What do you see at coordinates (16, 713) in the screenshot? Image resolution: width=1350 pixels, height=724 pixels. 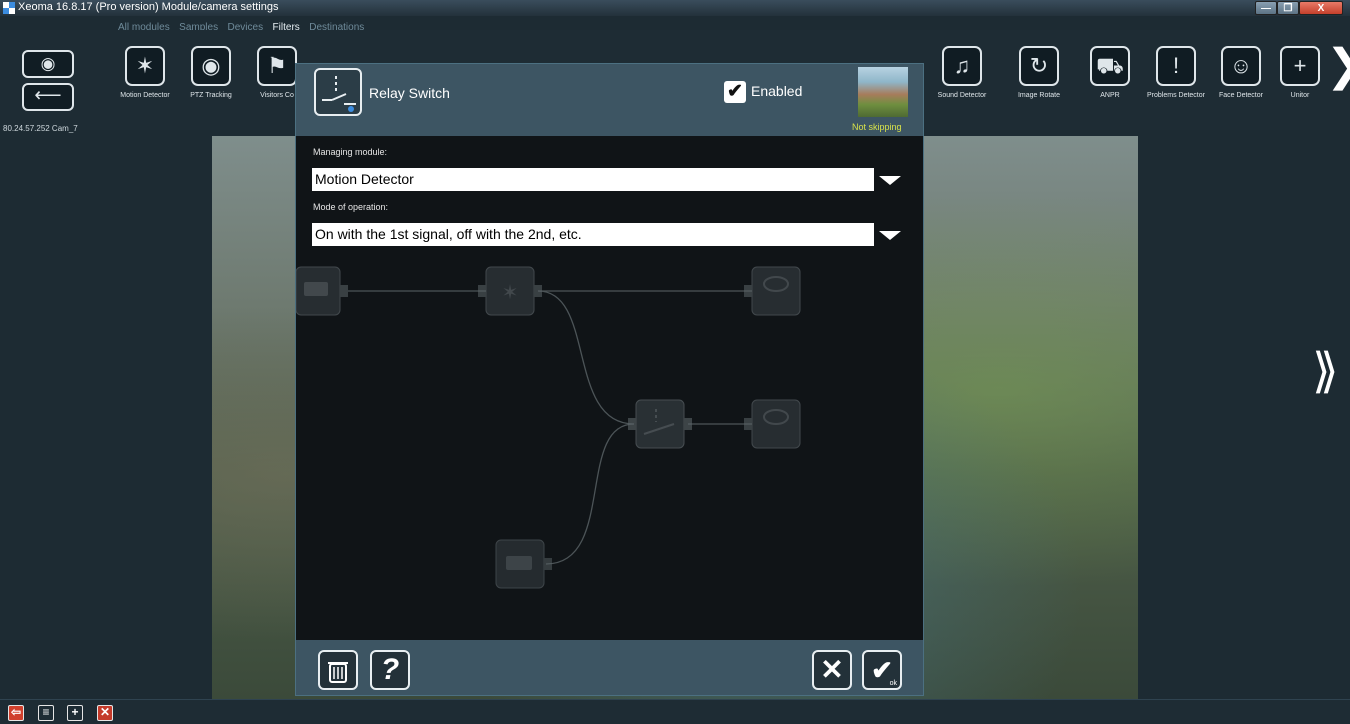 I see `exit-icon: ⇦` at bounding box center [16, 713].